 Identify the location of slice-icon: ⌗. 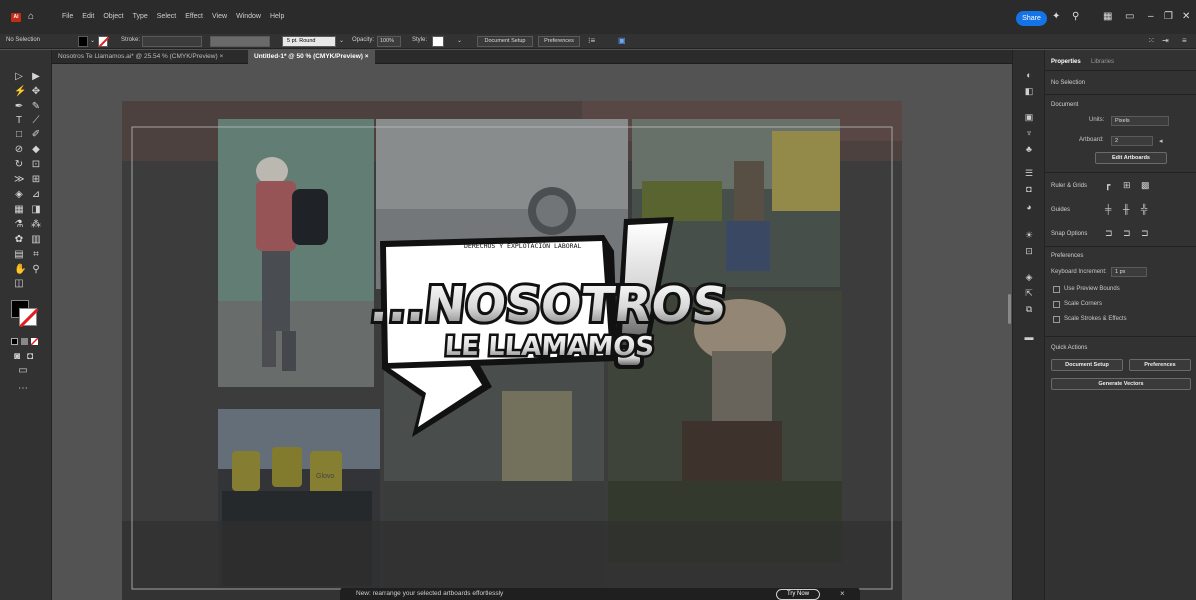
(36, 255).